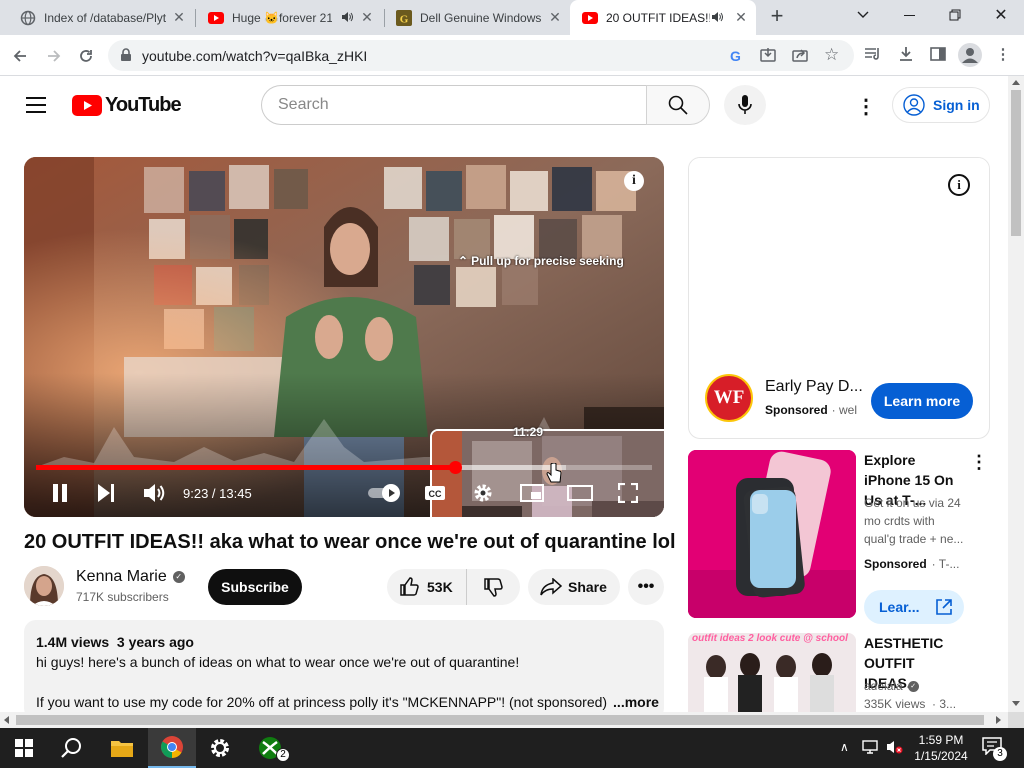  Describe the element at coordinates (60, 495) in the screenshot. I see `pause-button` at that location.